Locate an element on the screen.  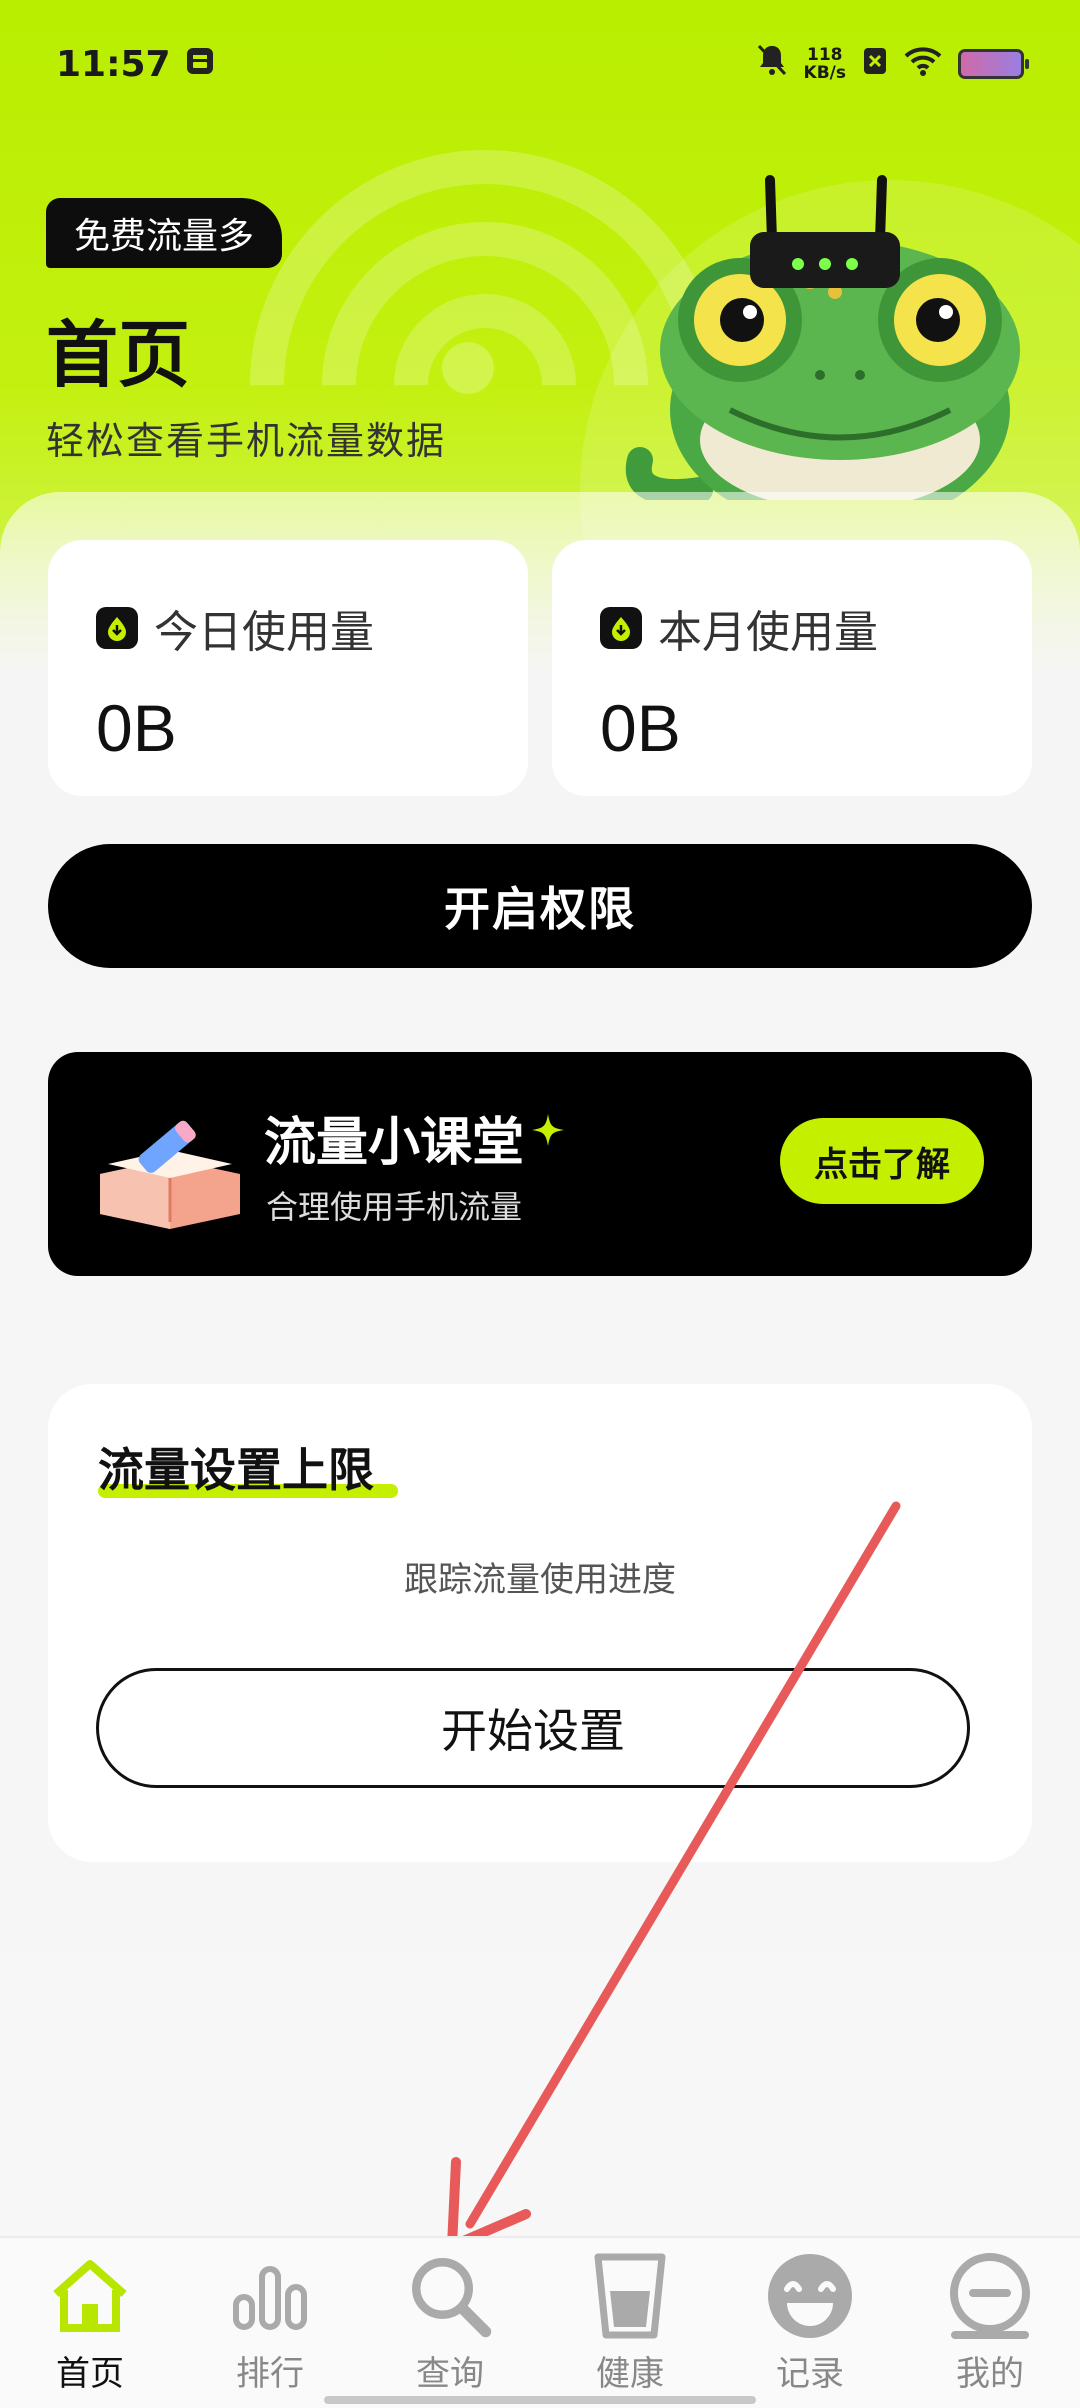
app-notification-icon is located at coordinates (200, 64).